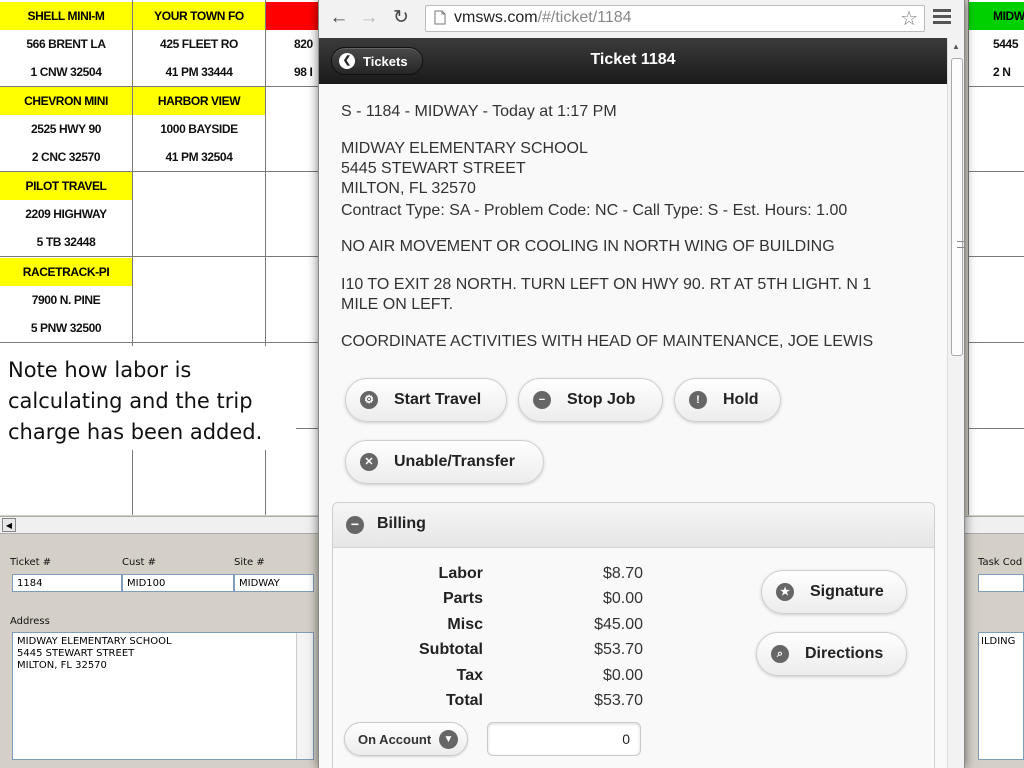 The height and width of the screenshot is (768, 1024). I want to click on billing-label: Misc, so click(465, 624).